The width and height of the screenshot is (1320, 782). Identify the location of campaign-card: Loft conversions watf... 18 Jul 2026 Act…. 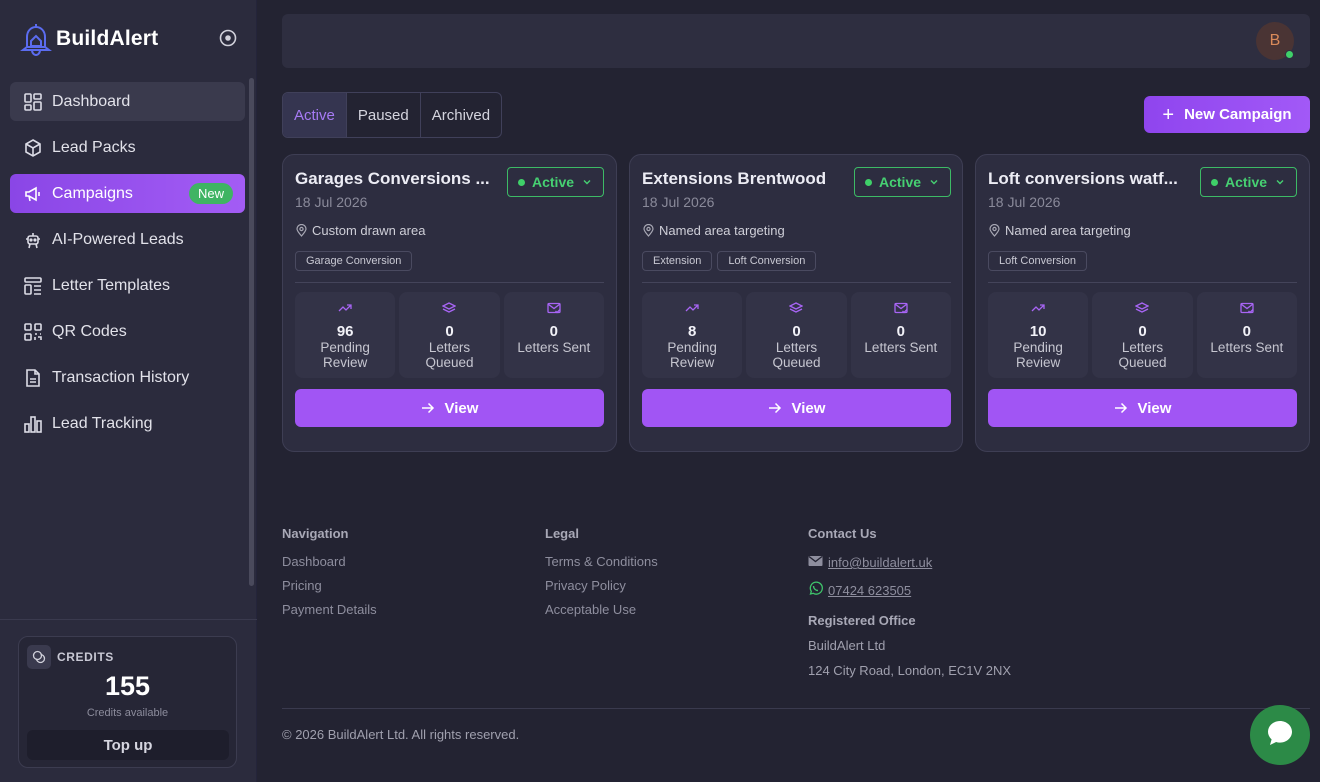
(1142, 303).